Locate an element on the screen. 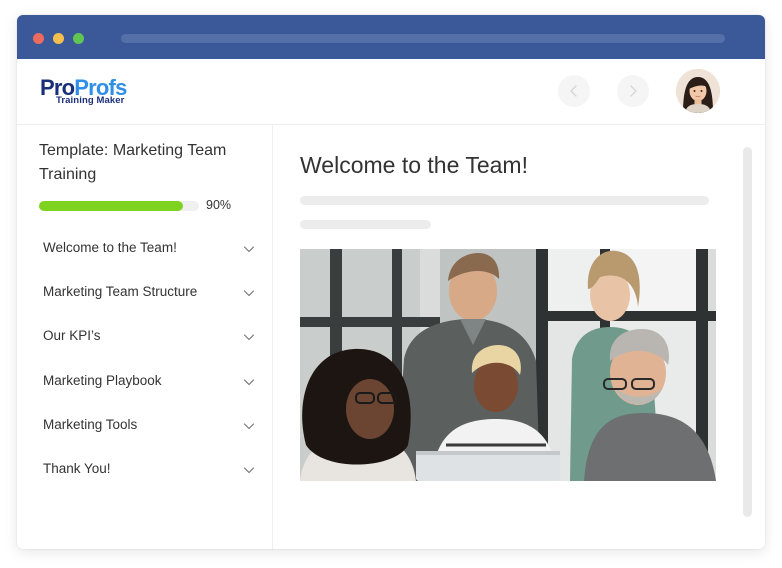 This screenshot has width=782, height=568. content-scrollbar is located at coordinates (747, 332).